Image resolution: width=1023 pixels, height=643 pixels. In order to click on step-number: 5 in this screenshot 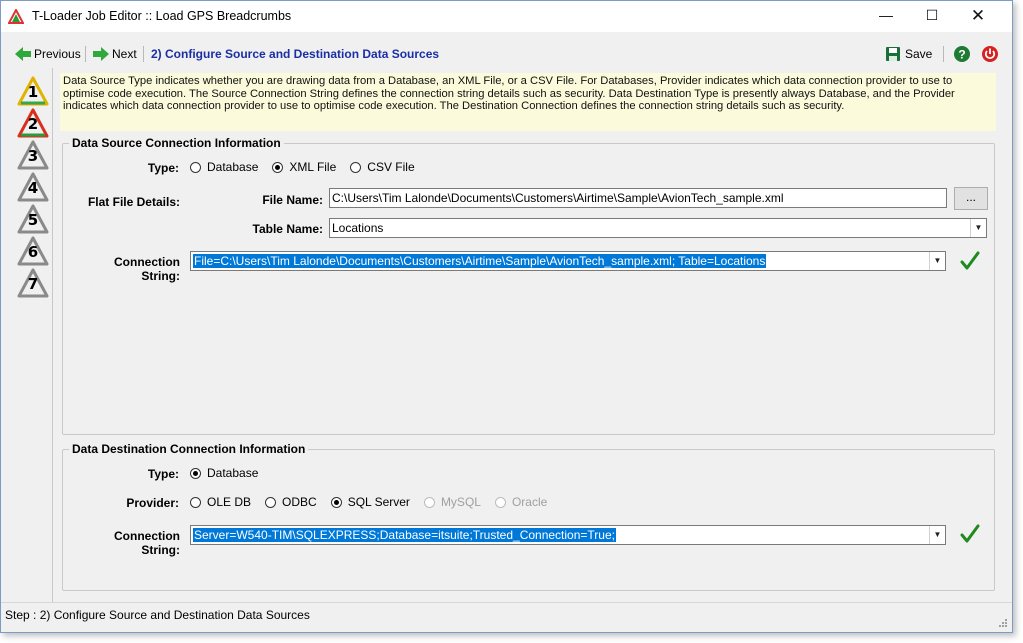, I will do `click(33, 220)`.